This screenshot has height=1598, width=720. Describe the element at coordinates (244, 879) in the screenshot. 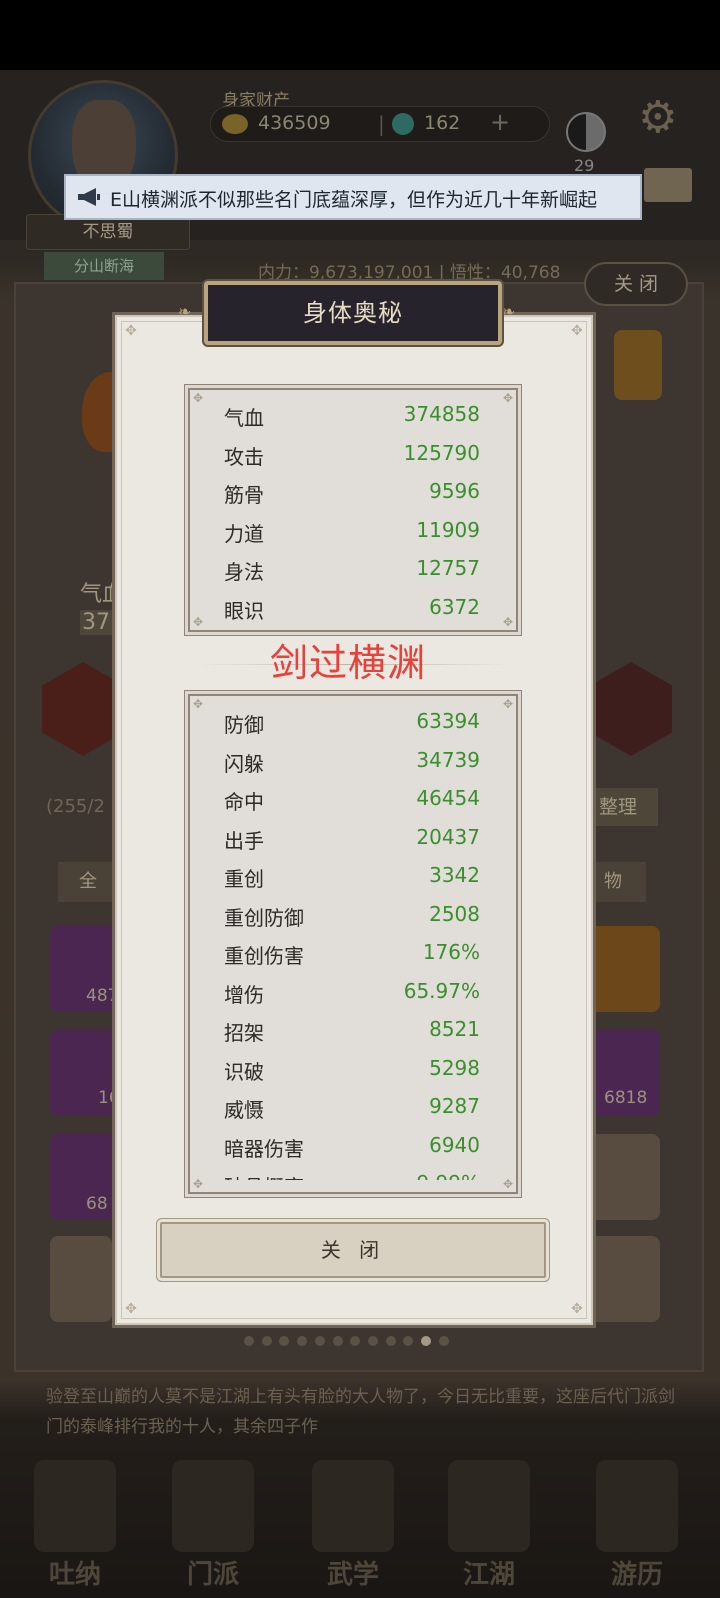

I see `stat-name: 重创` at that location.